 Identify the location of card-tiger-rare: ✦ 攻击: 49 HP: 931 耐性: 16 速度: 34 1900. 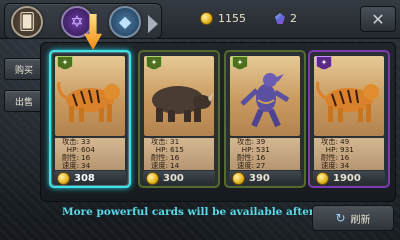
(349, 119).